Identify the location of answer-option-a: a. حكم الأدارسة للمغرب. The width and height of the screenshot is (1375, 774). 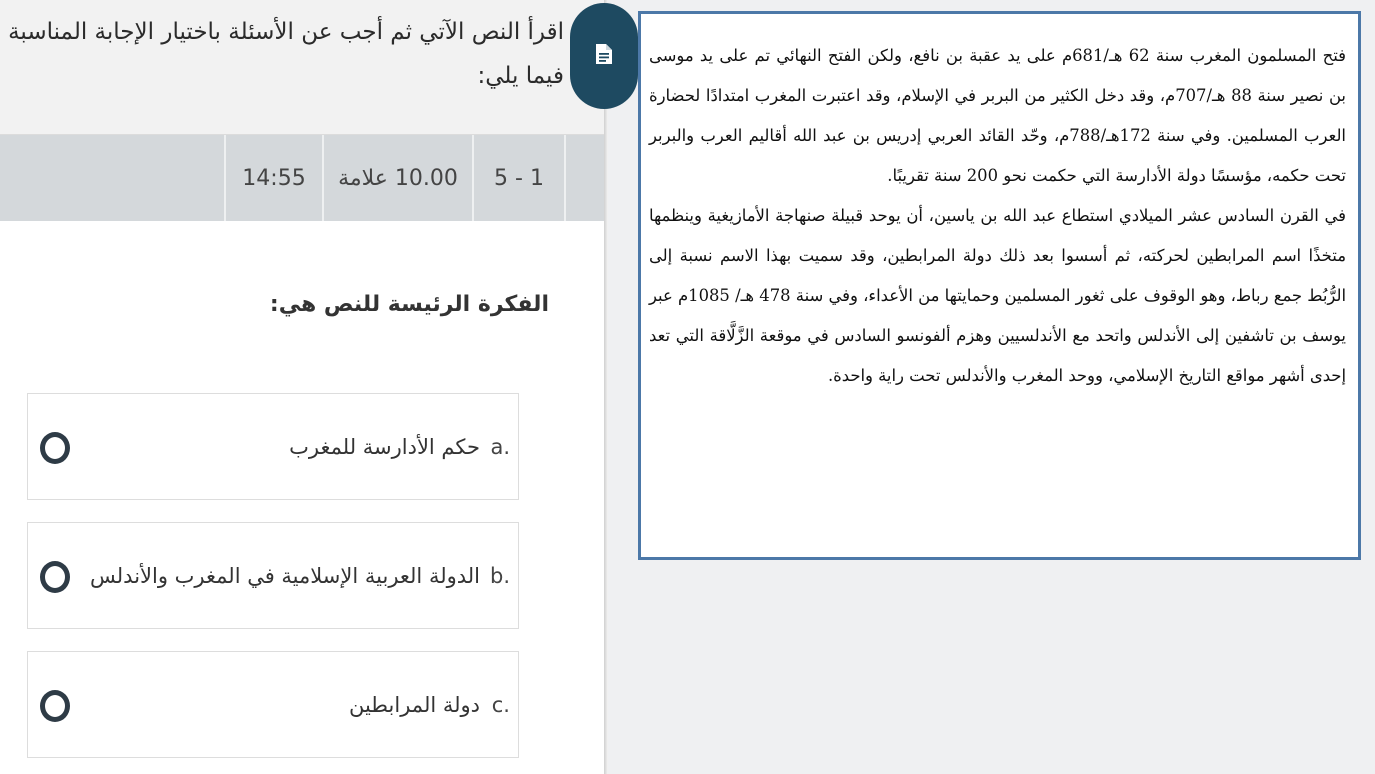
(273, 446).